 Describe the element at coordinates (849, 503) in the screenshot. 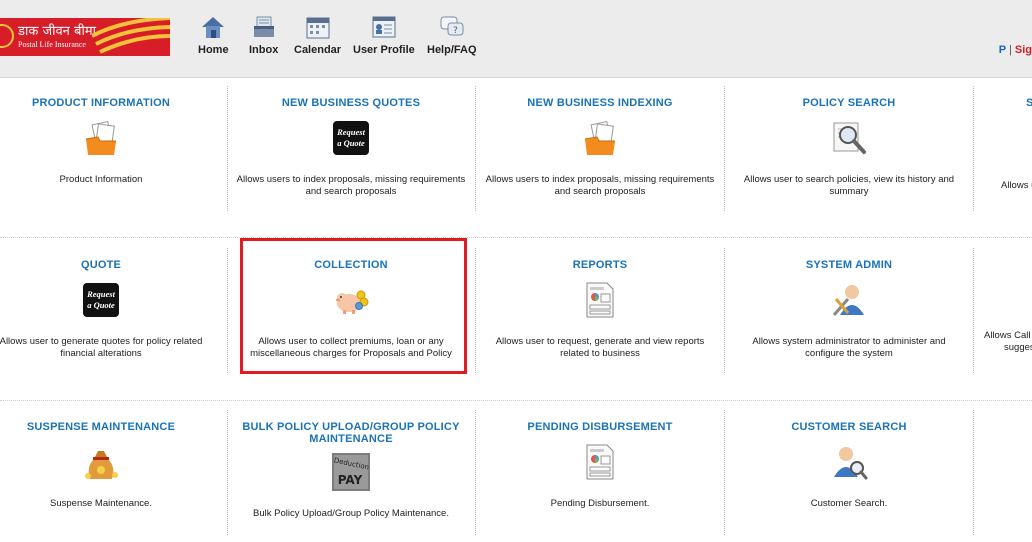

I see `tile-description: Customer Search.` at that location.